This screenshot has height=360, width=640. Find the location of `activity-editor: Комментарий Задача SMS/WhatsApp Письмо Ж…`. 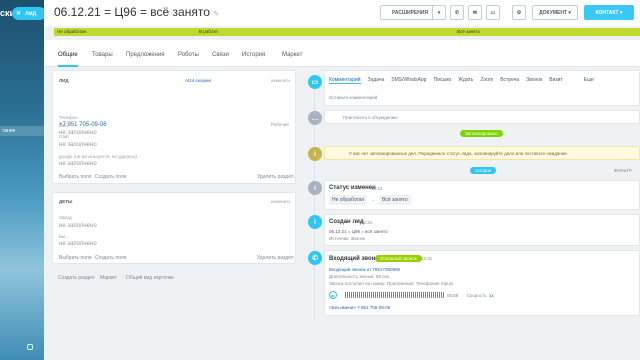

activity-editor: Комментарий Задача SMS/WhatsApp Письмо Ж… is located at coordinates (482, 88).